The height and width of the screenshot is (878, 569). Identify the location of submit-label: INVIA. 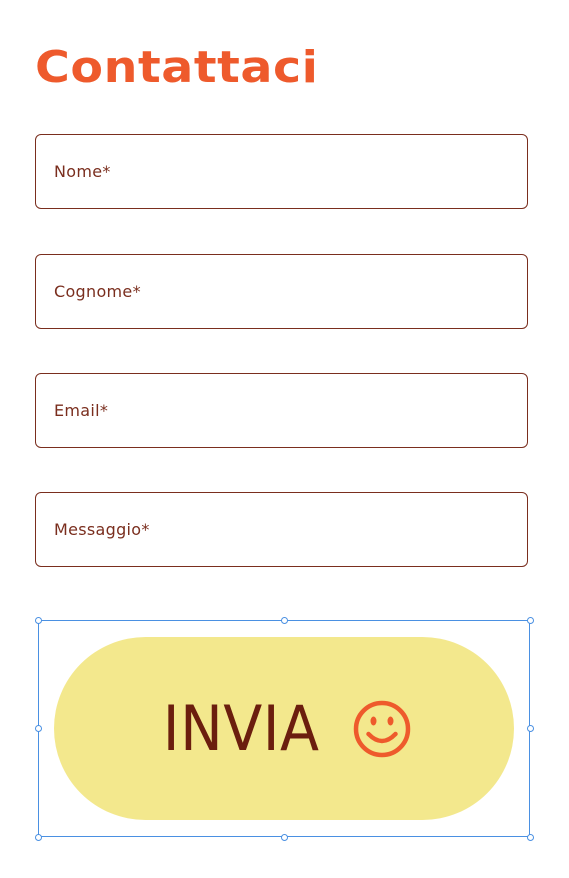
(241, 728).